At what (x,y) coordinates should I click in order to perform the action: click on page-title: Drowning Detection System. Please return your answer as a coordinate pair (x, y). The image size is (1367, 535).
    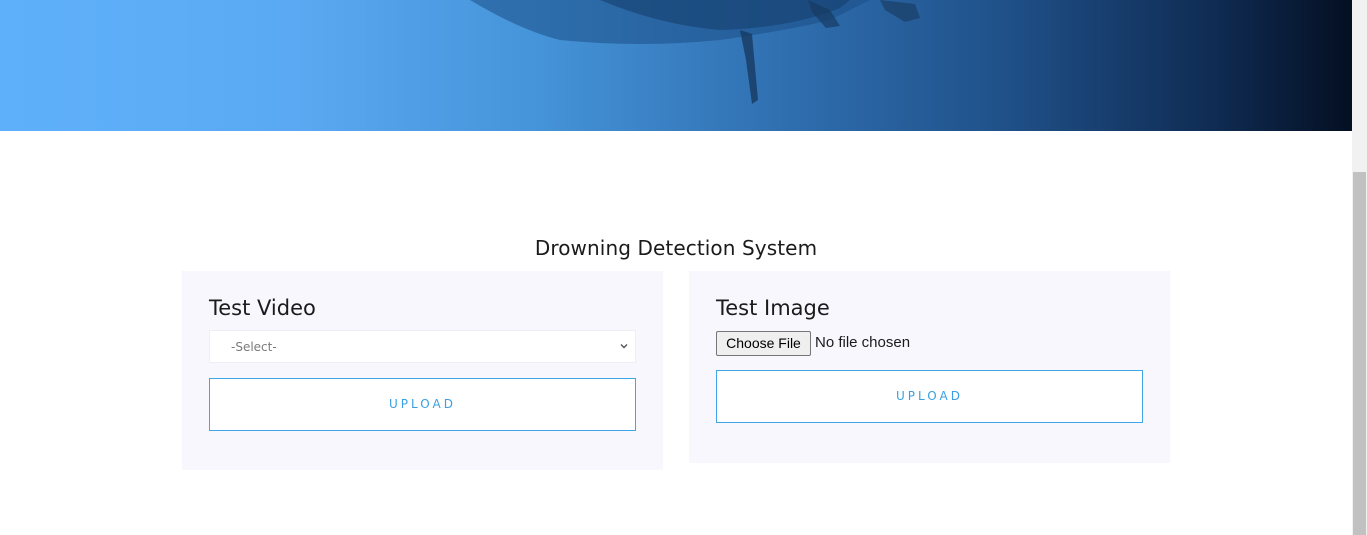
    Looking at the image, I should click on (676, 248).